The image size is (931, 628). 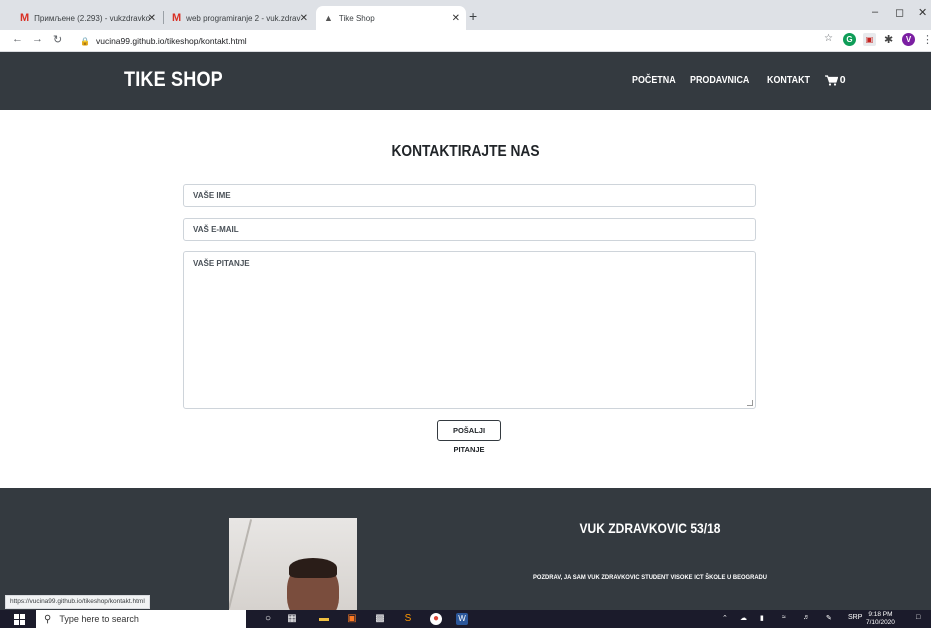 What do you see at coordinates (869, 39) in the screenshot?
I see `extension-icon: ▣` at bounding box center [869, 39].